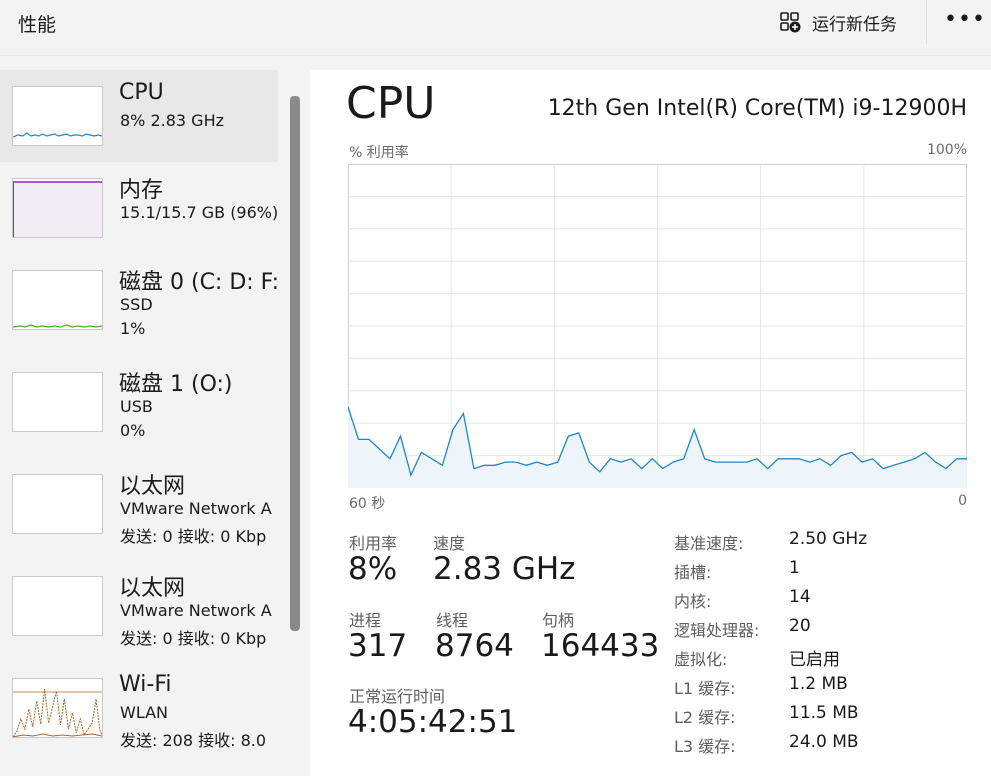 The image size is (991, 776). I want to click on sidebar-item-detail: SSD, so click(136, 304).